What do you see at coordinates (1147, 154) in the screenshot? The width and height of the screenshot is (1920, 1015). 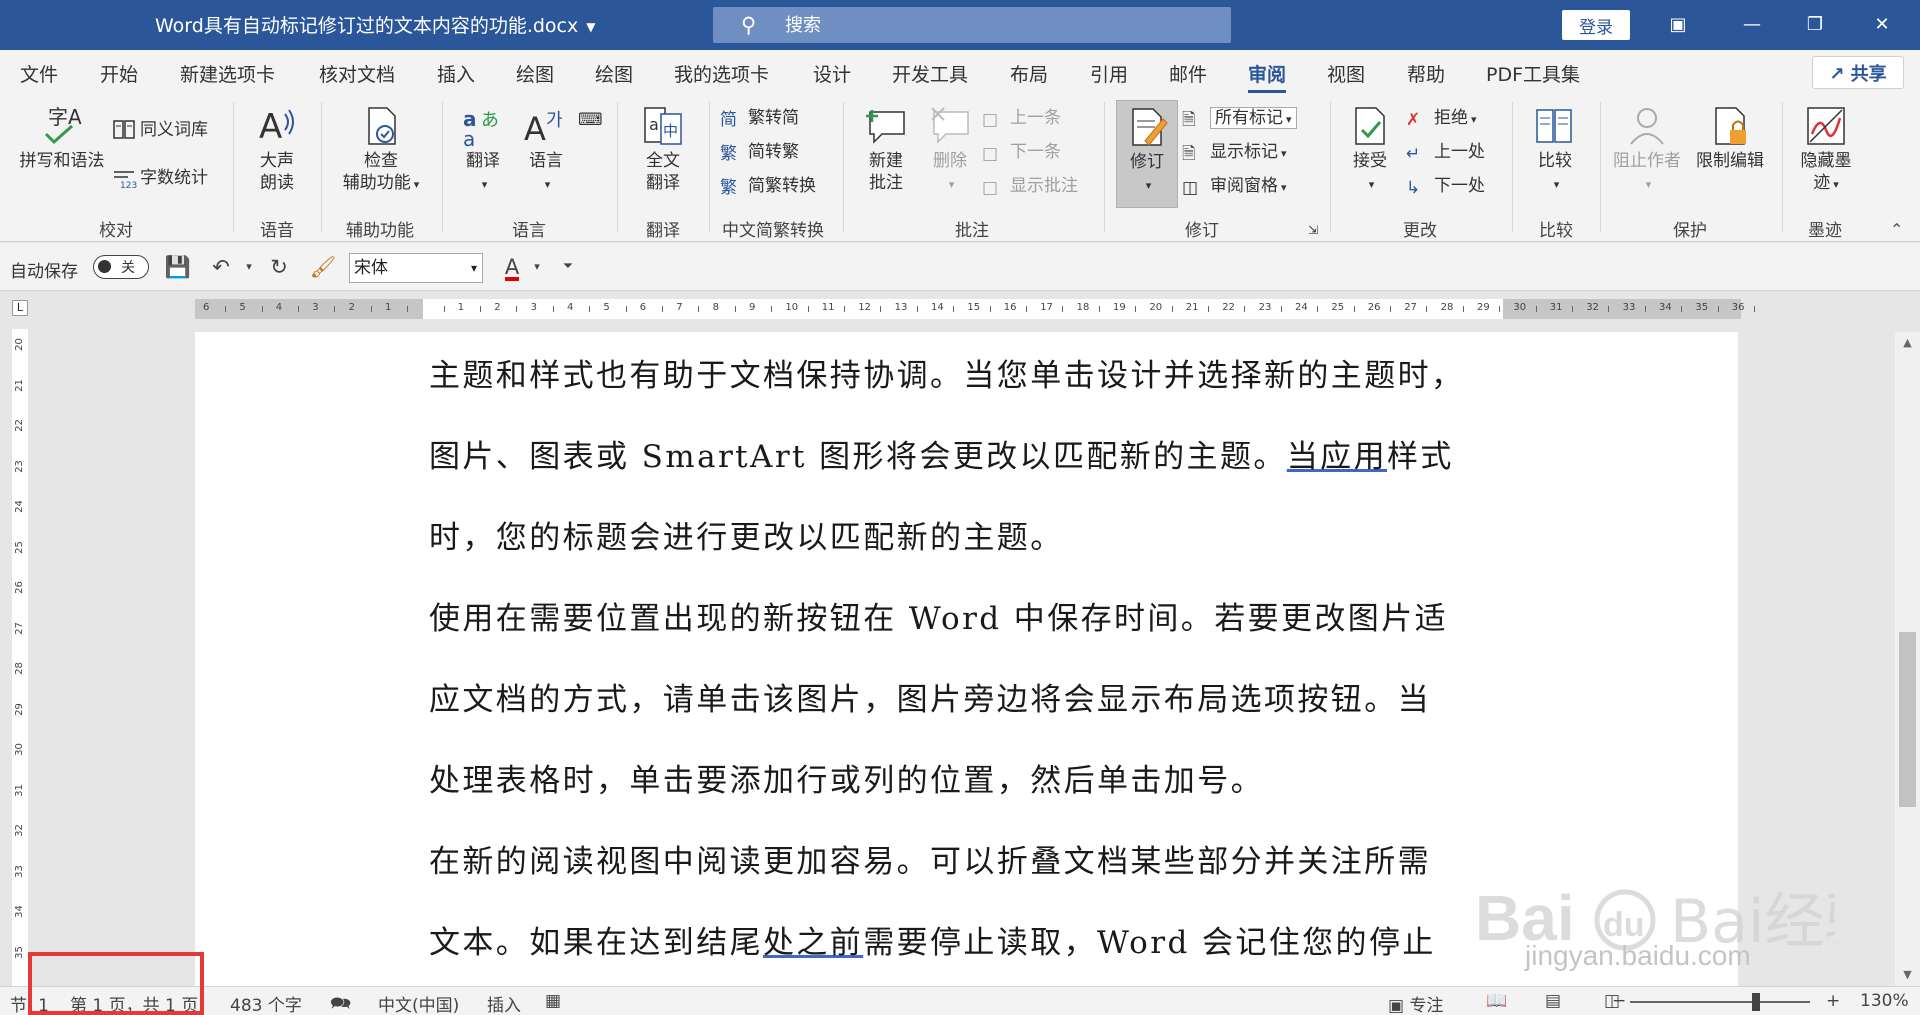 I see `track-changes-button: 修订 ▾` at bounding box center [1147, 154].